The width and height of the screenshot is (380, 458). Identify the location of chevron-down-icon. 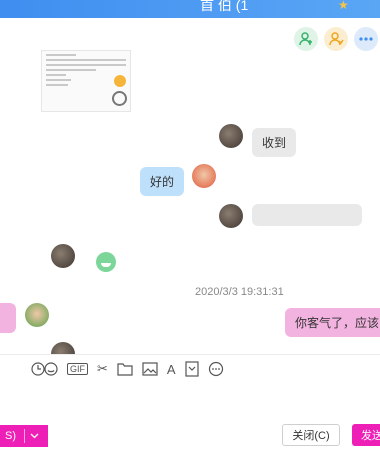
(34, 436).